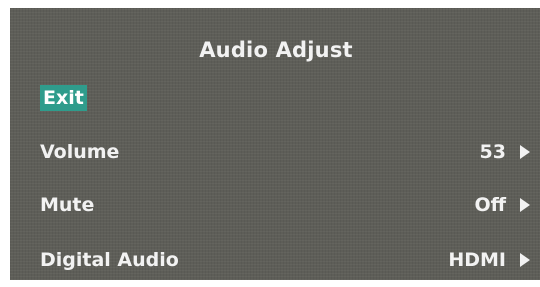 This screenshot has height=287, width=540. What do you see at coordinates (285, 152) in the screenshot?
I see `menu-item-volume: Volume 53` at bounding box center [285, 152].